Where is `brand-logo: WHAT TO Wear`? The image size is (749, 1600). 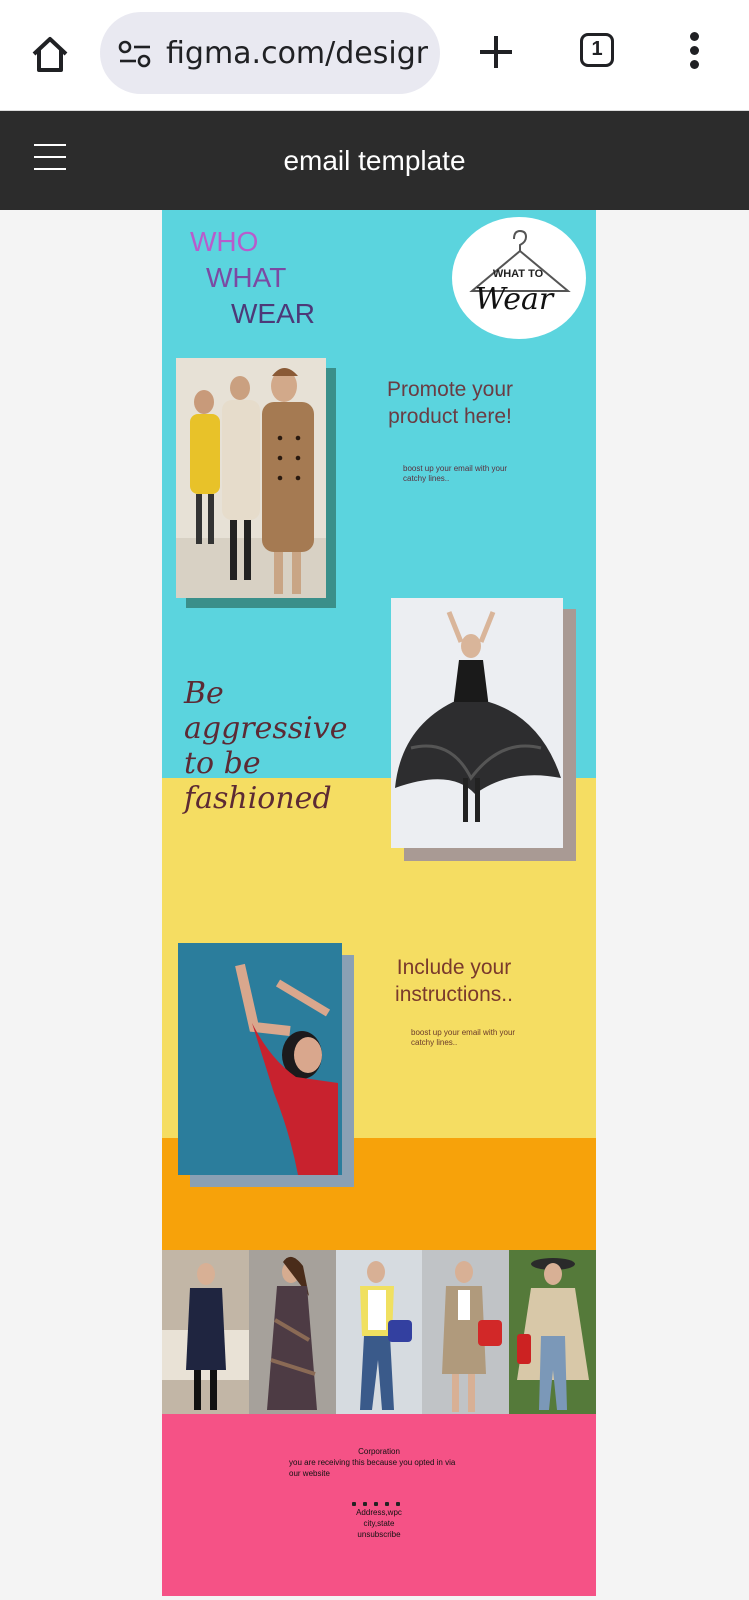 brand-logo: WHAT TO Wear is located at coordinates (519, 278).